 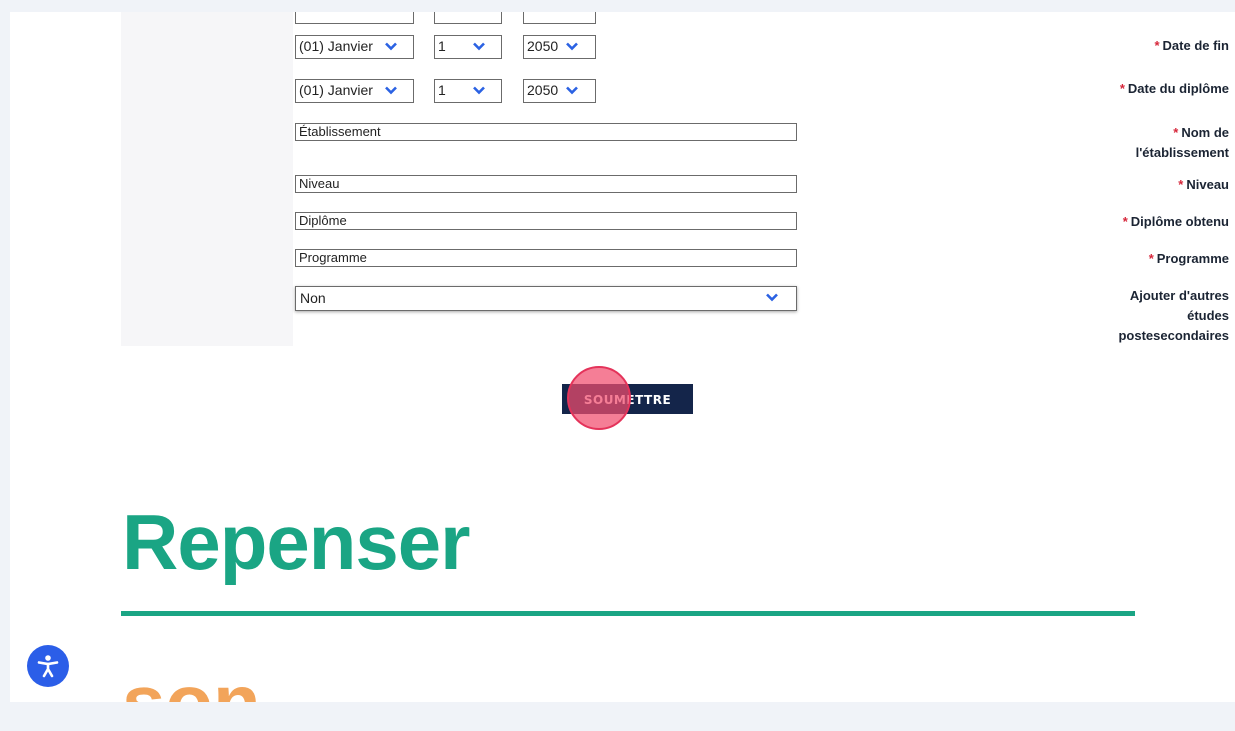 I want to click on diploma-month-select: (01) Janvier, so click(x=354, y=91).